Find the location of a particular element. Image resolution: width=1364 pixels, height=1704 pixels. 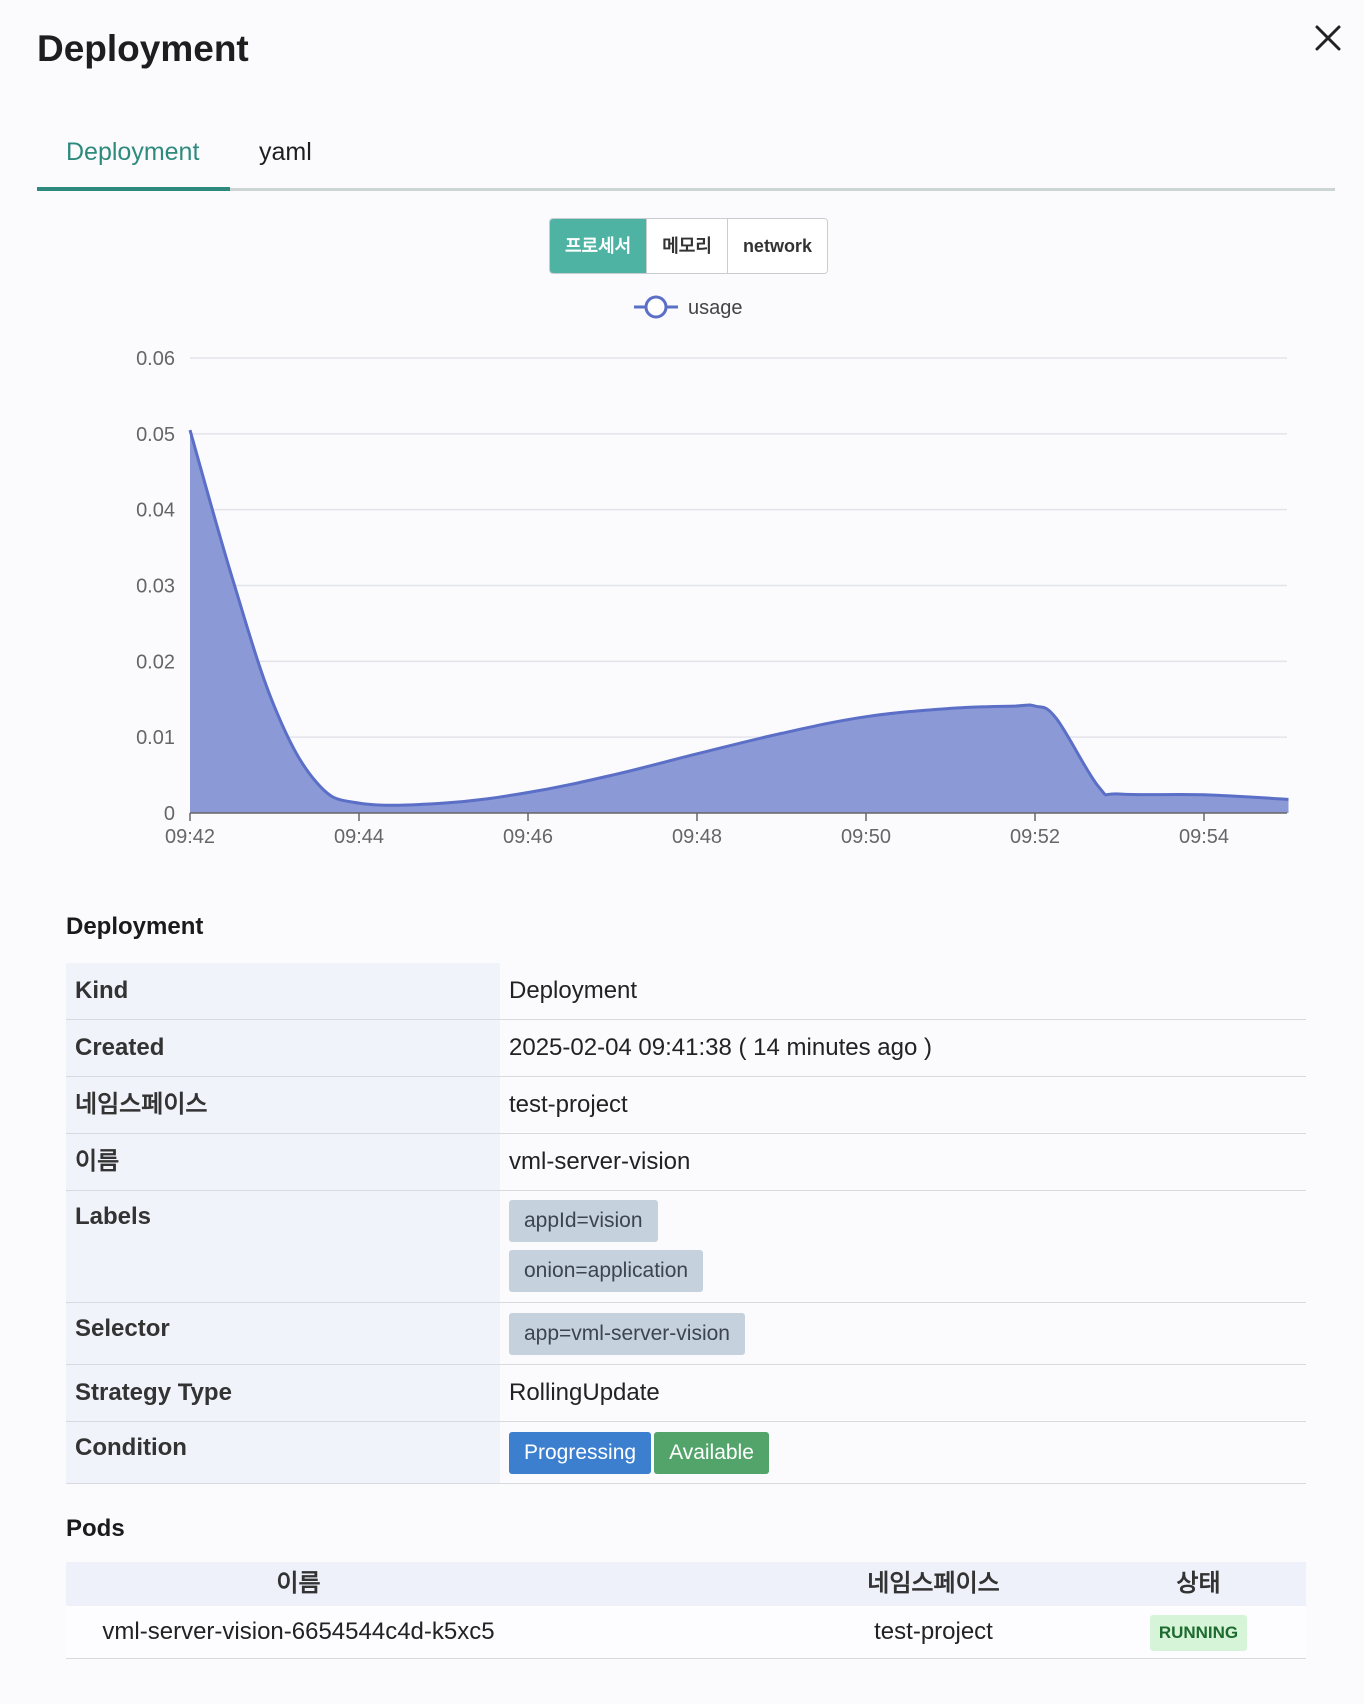

condition-label: Condition is located at coordinates (283, 1452).